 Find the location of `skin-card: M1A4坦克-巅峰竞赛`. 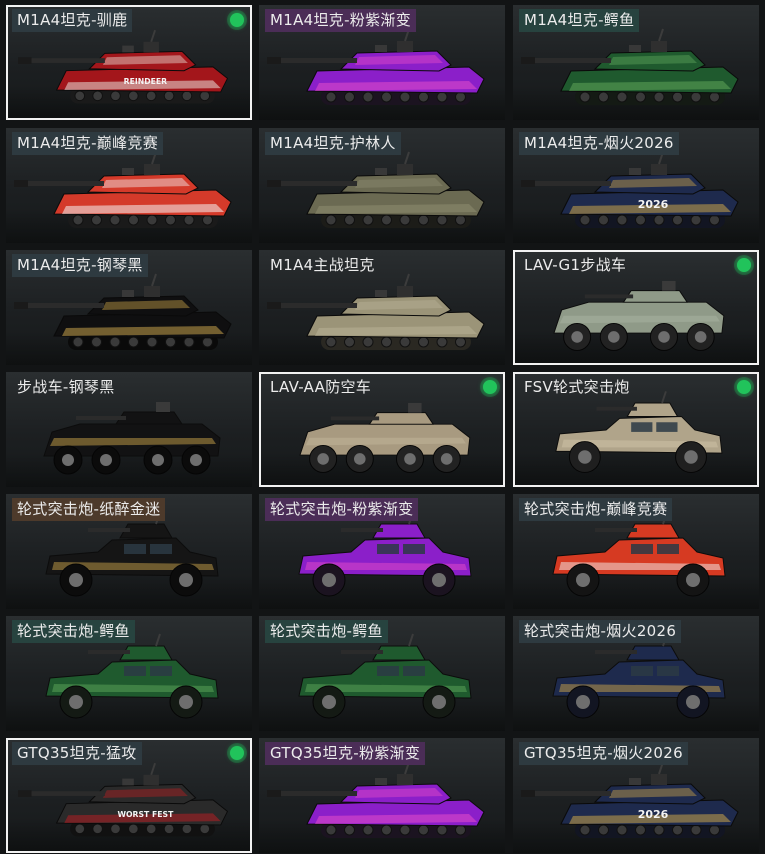

skin-card: M1A4坦克-巅峰竞赛 is located at coordinates (129, 185).